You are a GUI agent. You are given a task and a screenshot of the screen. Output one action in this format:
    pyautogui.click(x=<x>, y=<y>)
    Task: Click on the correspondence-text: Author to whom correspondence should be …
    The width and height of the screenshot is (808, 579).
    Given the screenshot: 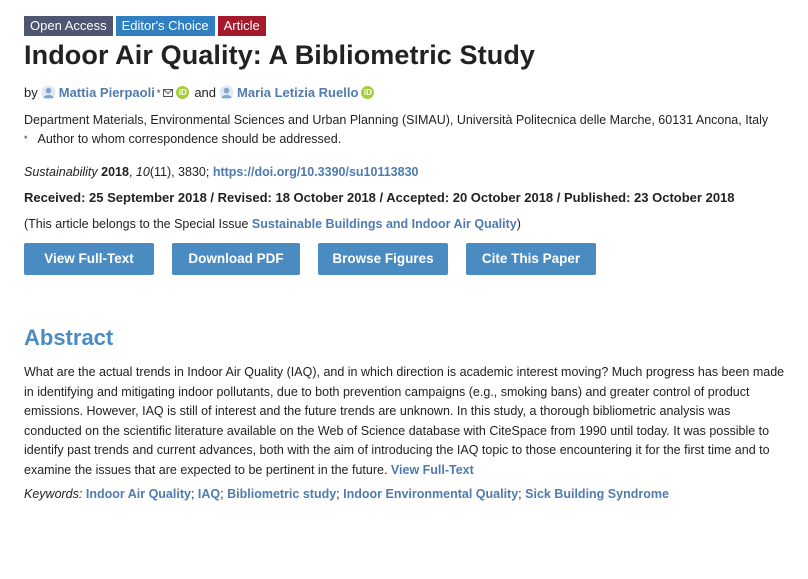 What is the action you would take?
    pyautogui.click(x=189, y=139)
    